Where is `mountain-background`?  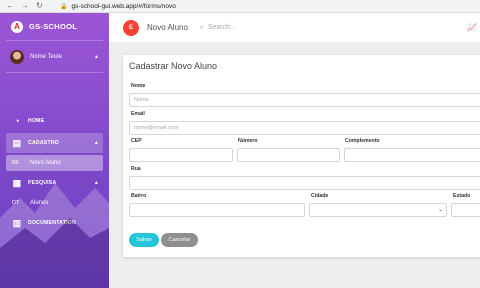 mountain-background is located at coordinates (54, 235).